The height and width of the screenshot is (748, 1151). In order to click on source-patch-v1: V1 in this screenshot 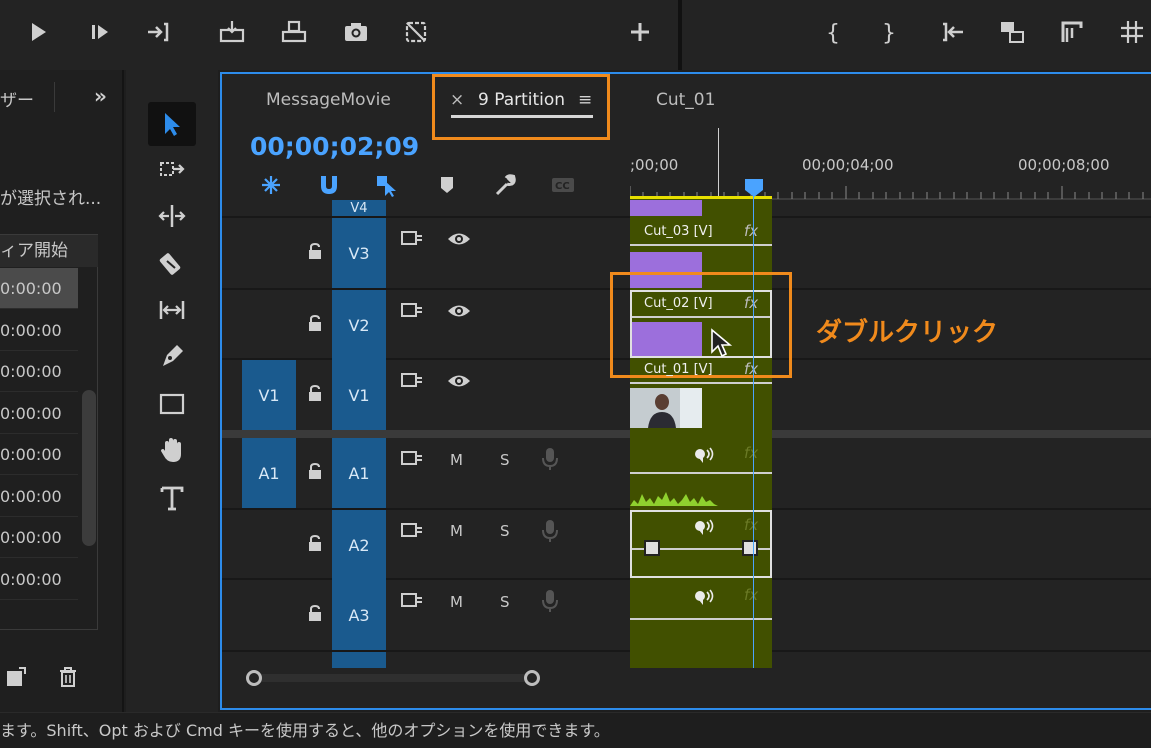, I will do `click(269, 395)`.